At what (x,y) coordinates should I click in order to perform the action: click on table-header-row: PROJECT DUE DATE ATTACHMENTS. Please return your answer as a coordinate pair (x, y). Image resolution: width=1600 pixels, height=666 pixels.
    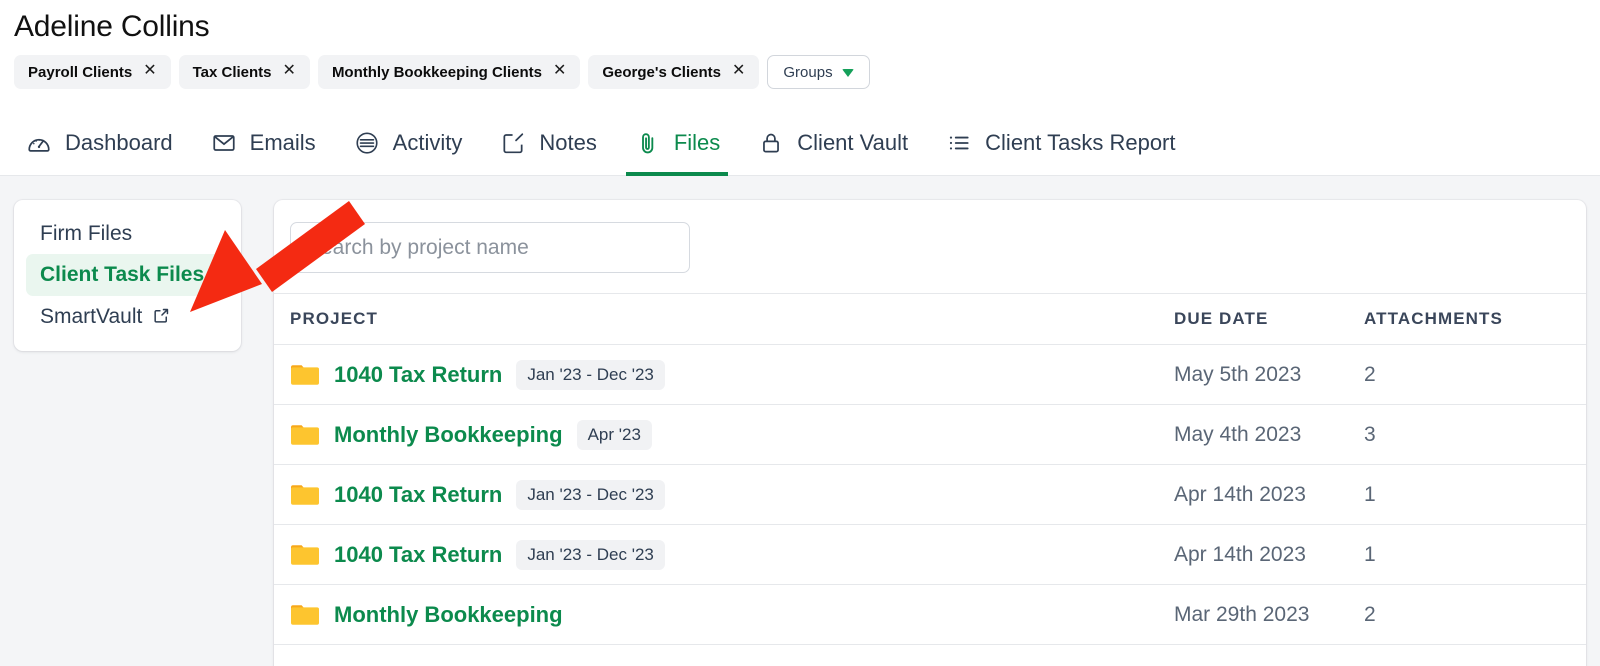
    Looking at the image, I should click on (930, 319).